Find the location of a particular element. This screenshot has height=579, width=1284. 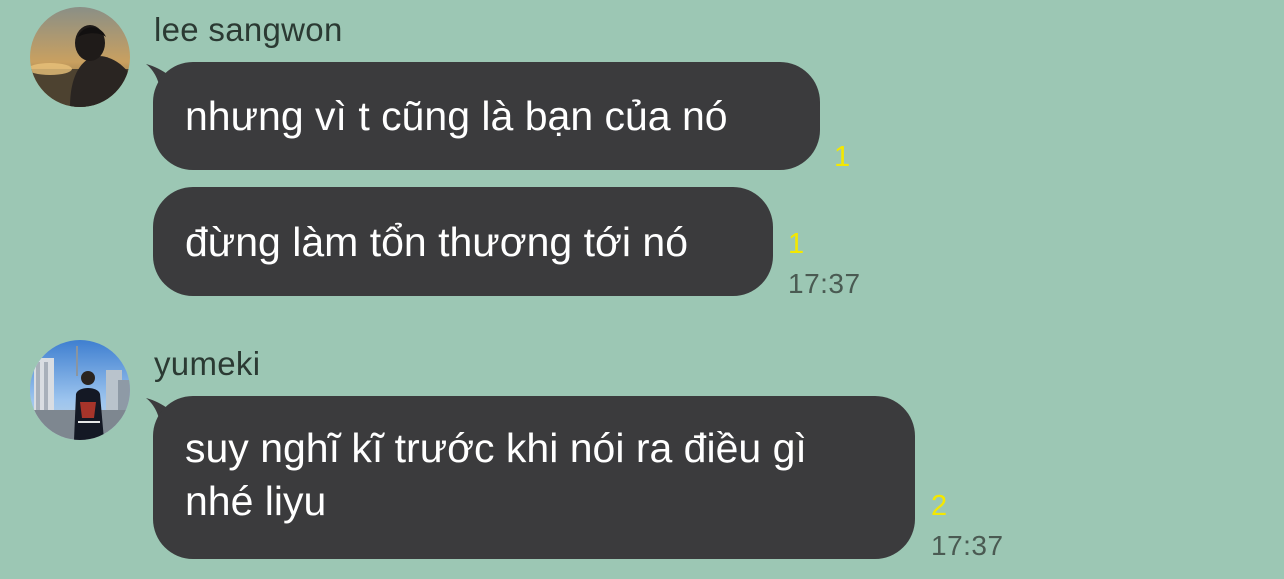

sender-name: lee sangwon is located at coordinates (248, 29).